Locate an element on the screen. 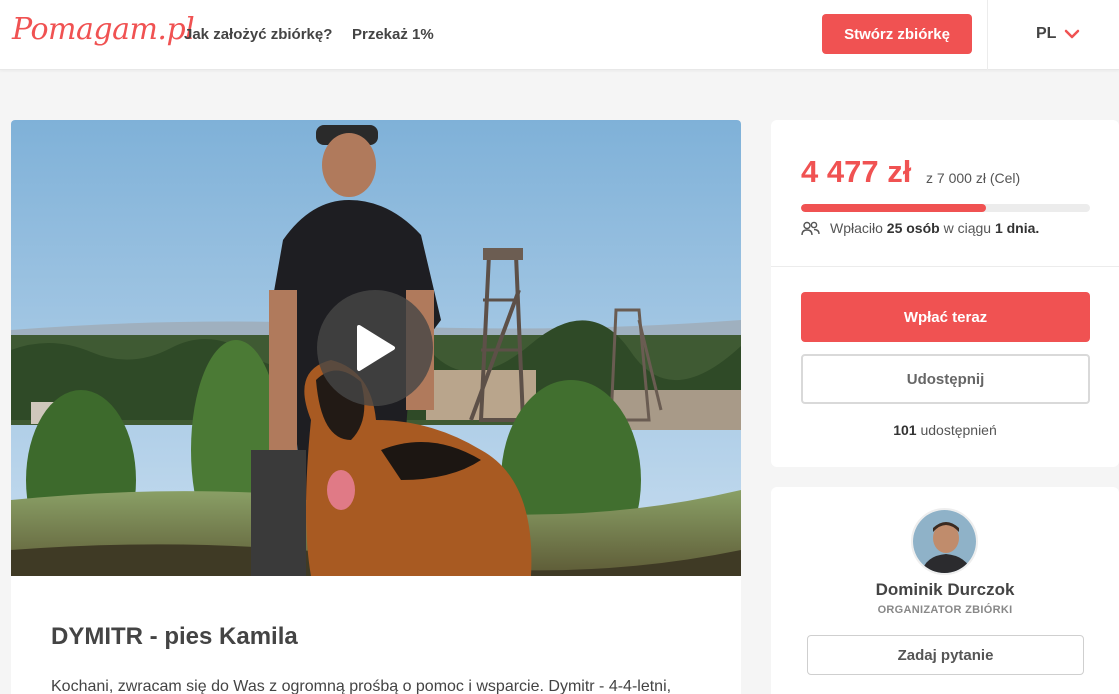 The image size is (1119, 694). goal-amount: z 7 000 zł (Cel) is located at coordinates (973, 178).